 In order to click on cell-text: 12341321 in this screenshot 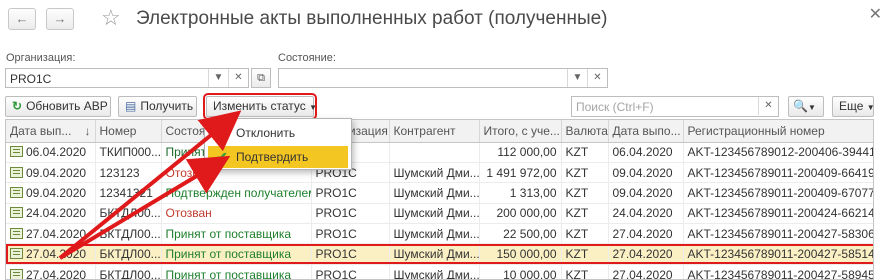, I will do `click(126, 192)`.